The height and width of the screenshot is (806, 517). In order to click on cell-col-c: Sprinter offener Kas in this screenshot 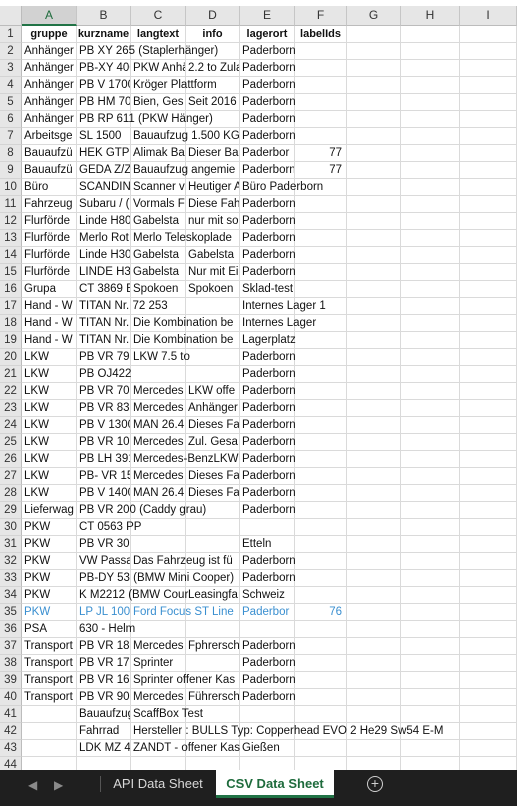, I will do `click(183, 680)`.